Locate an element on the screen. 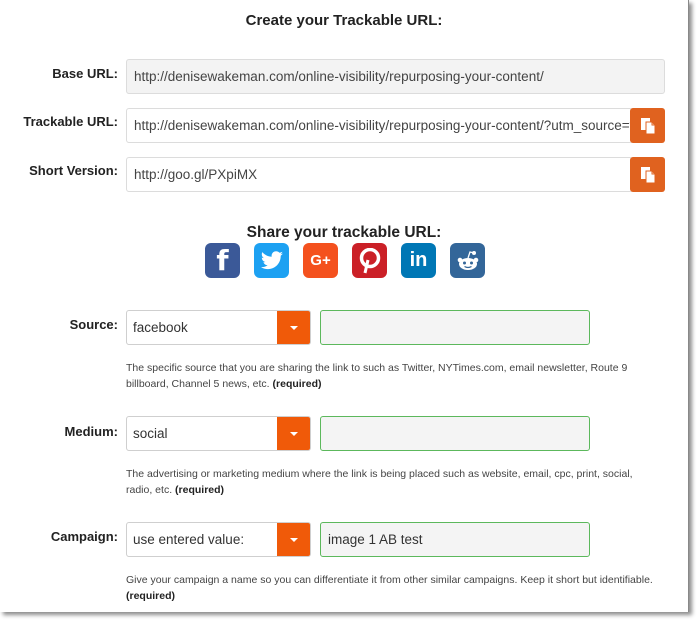 The height and width of the screenshot is (627, 700). source-selected-value: facebook is located at coordinates (160, 327).